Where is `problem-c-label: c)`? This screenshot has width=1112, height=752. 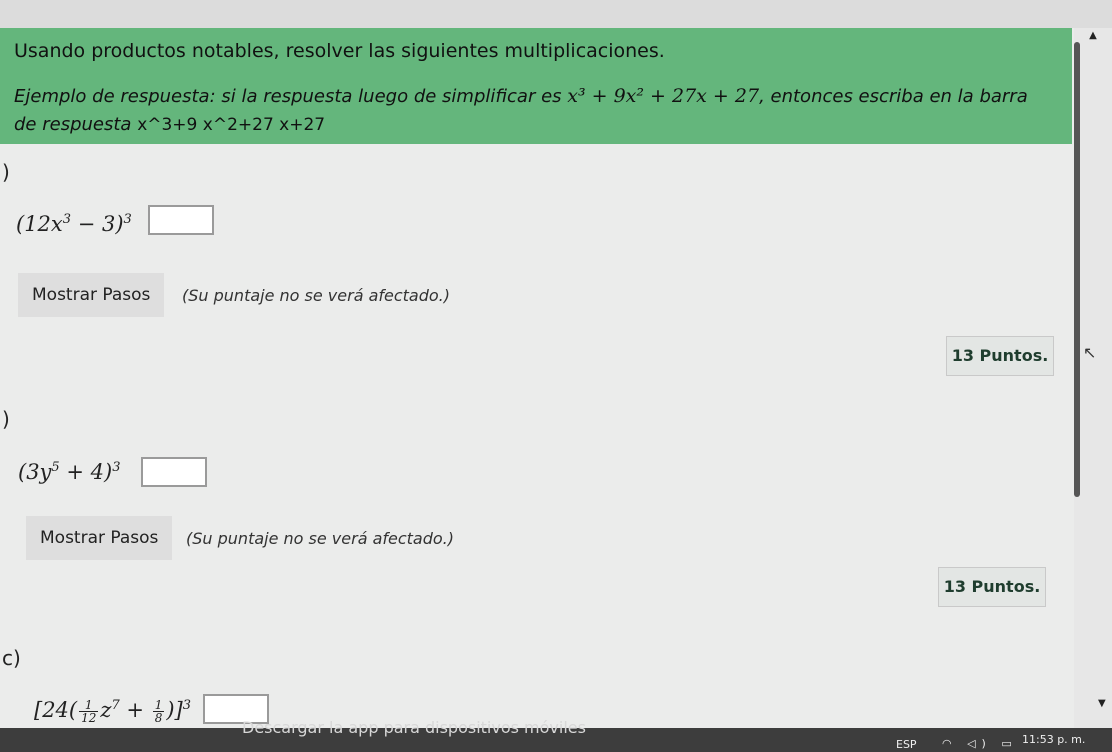 problem-c-label: c) is located at coordinates (11, 658).